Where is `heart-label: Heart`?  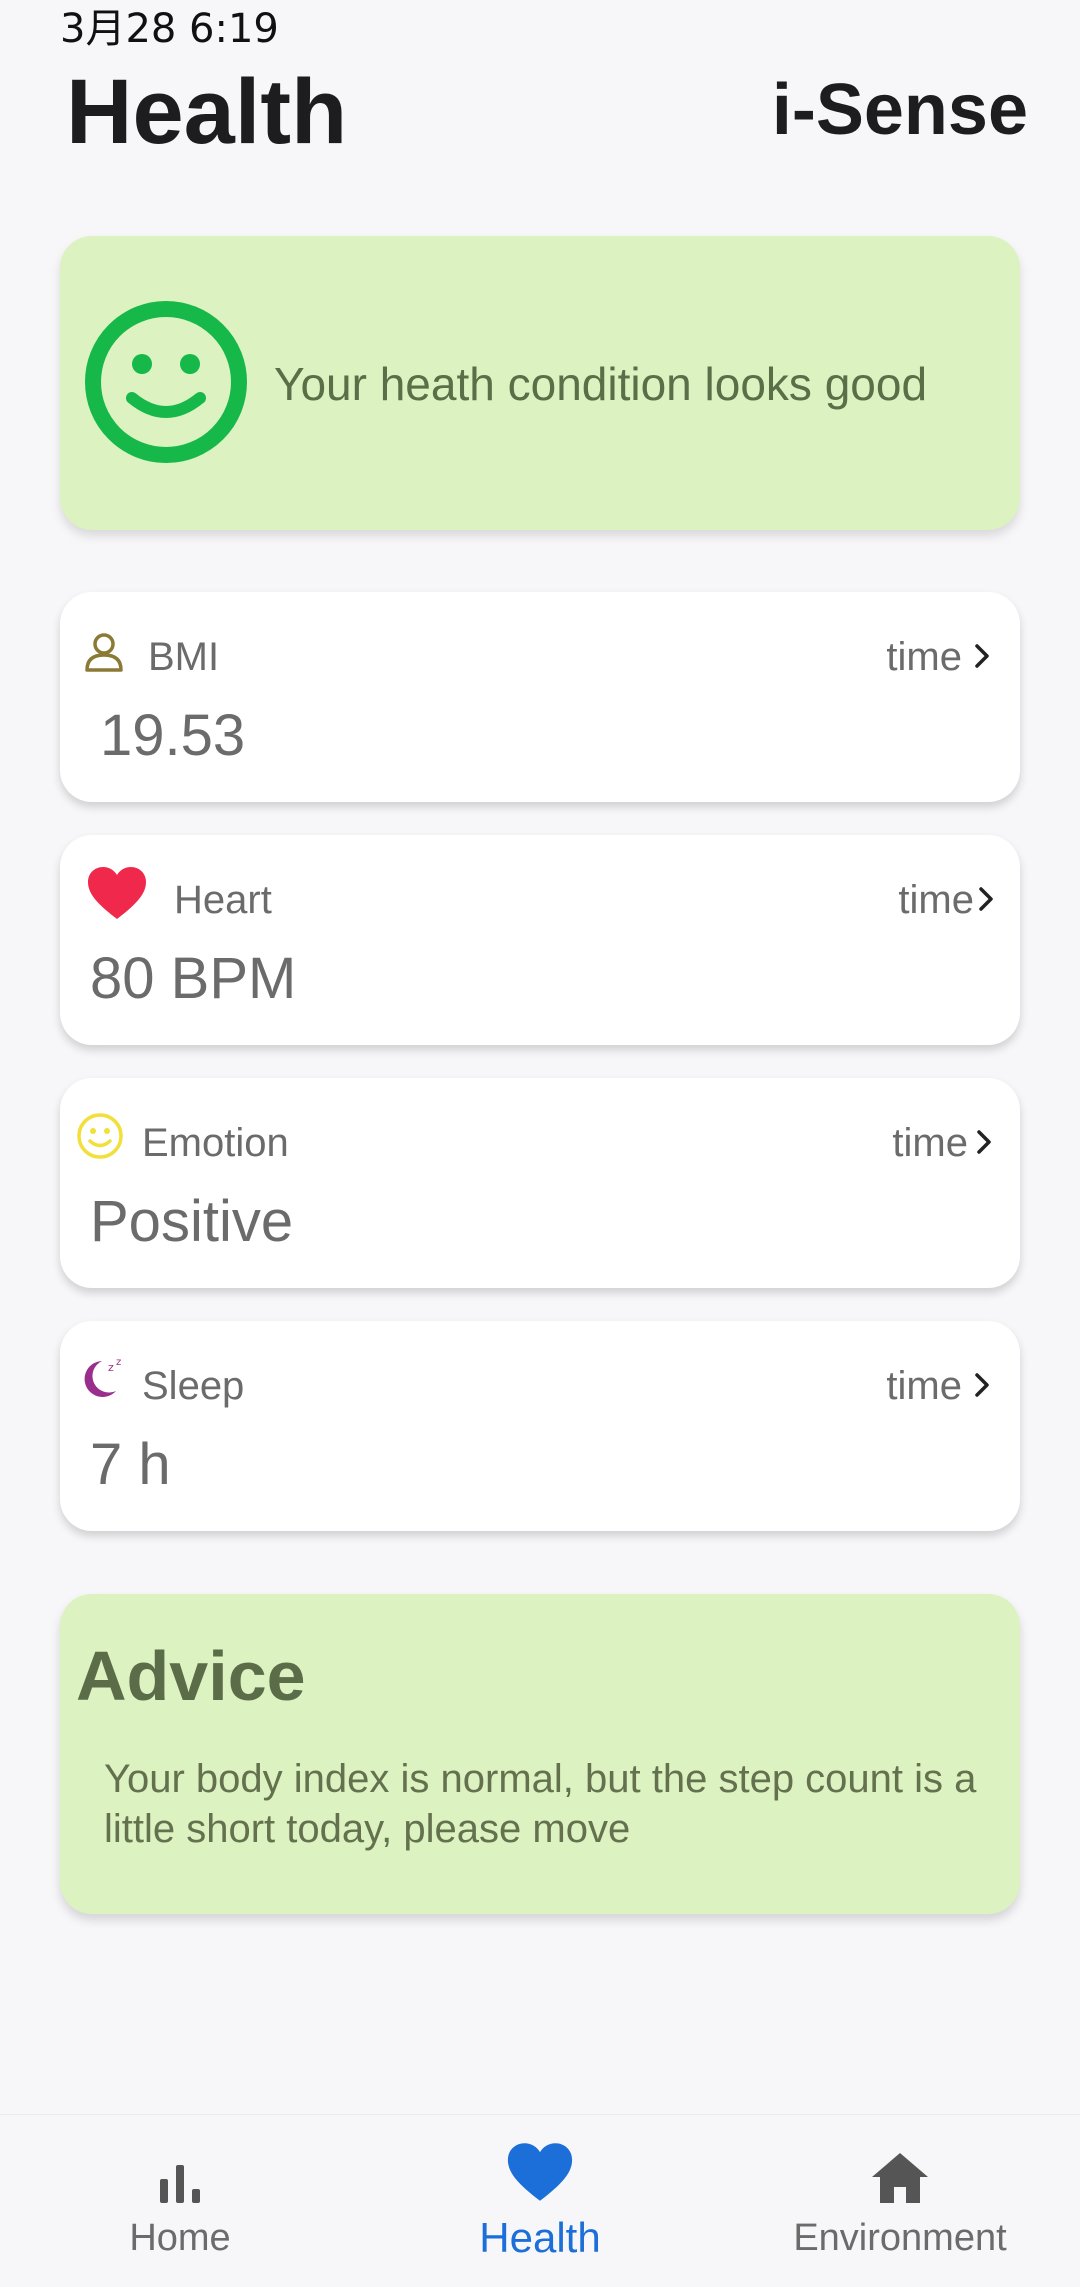
heart-label: Heart is located at coordinates (223, 900).